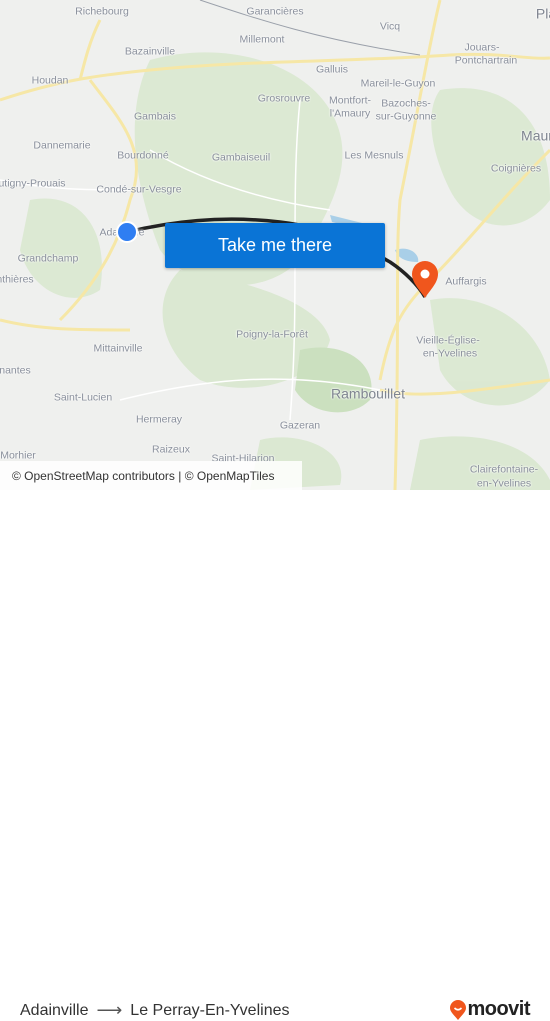  Describe the element at coordinates (171, 449) in the screenshot. I see `map-label: Raizeux` at that location.